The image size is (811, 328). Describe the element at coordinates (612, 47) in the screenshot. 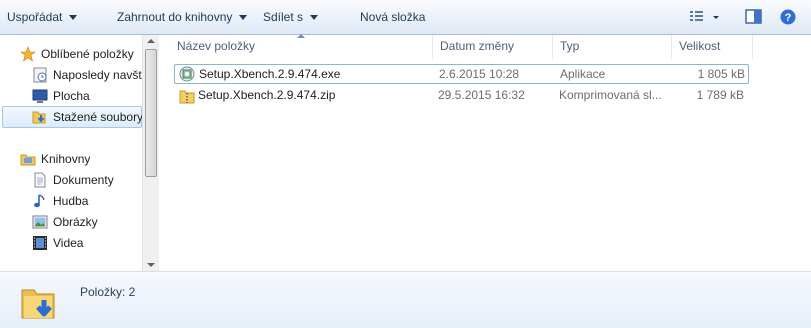

I see `column-header-type: Typ` at that location.